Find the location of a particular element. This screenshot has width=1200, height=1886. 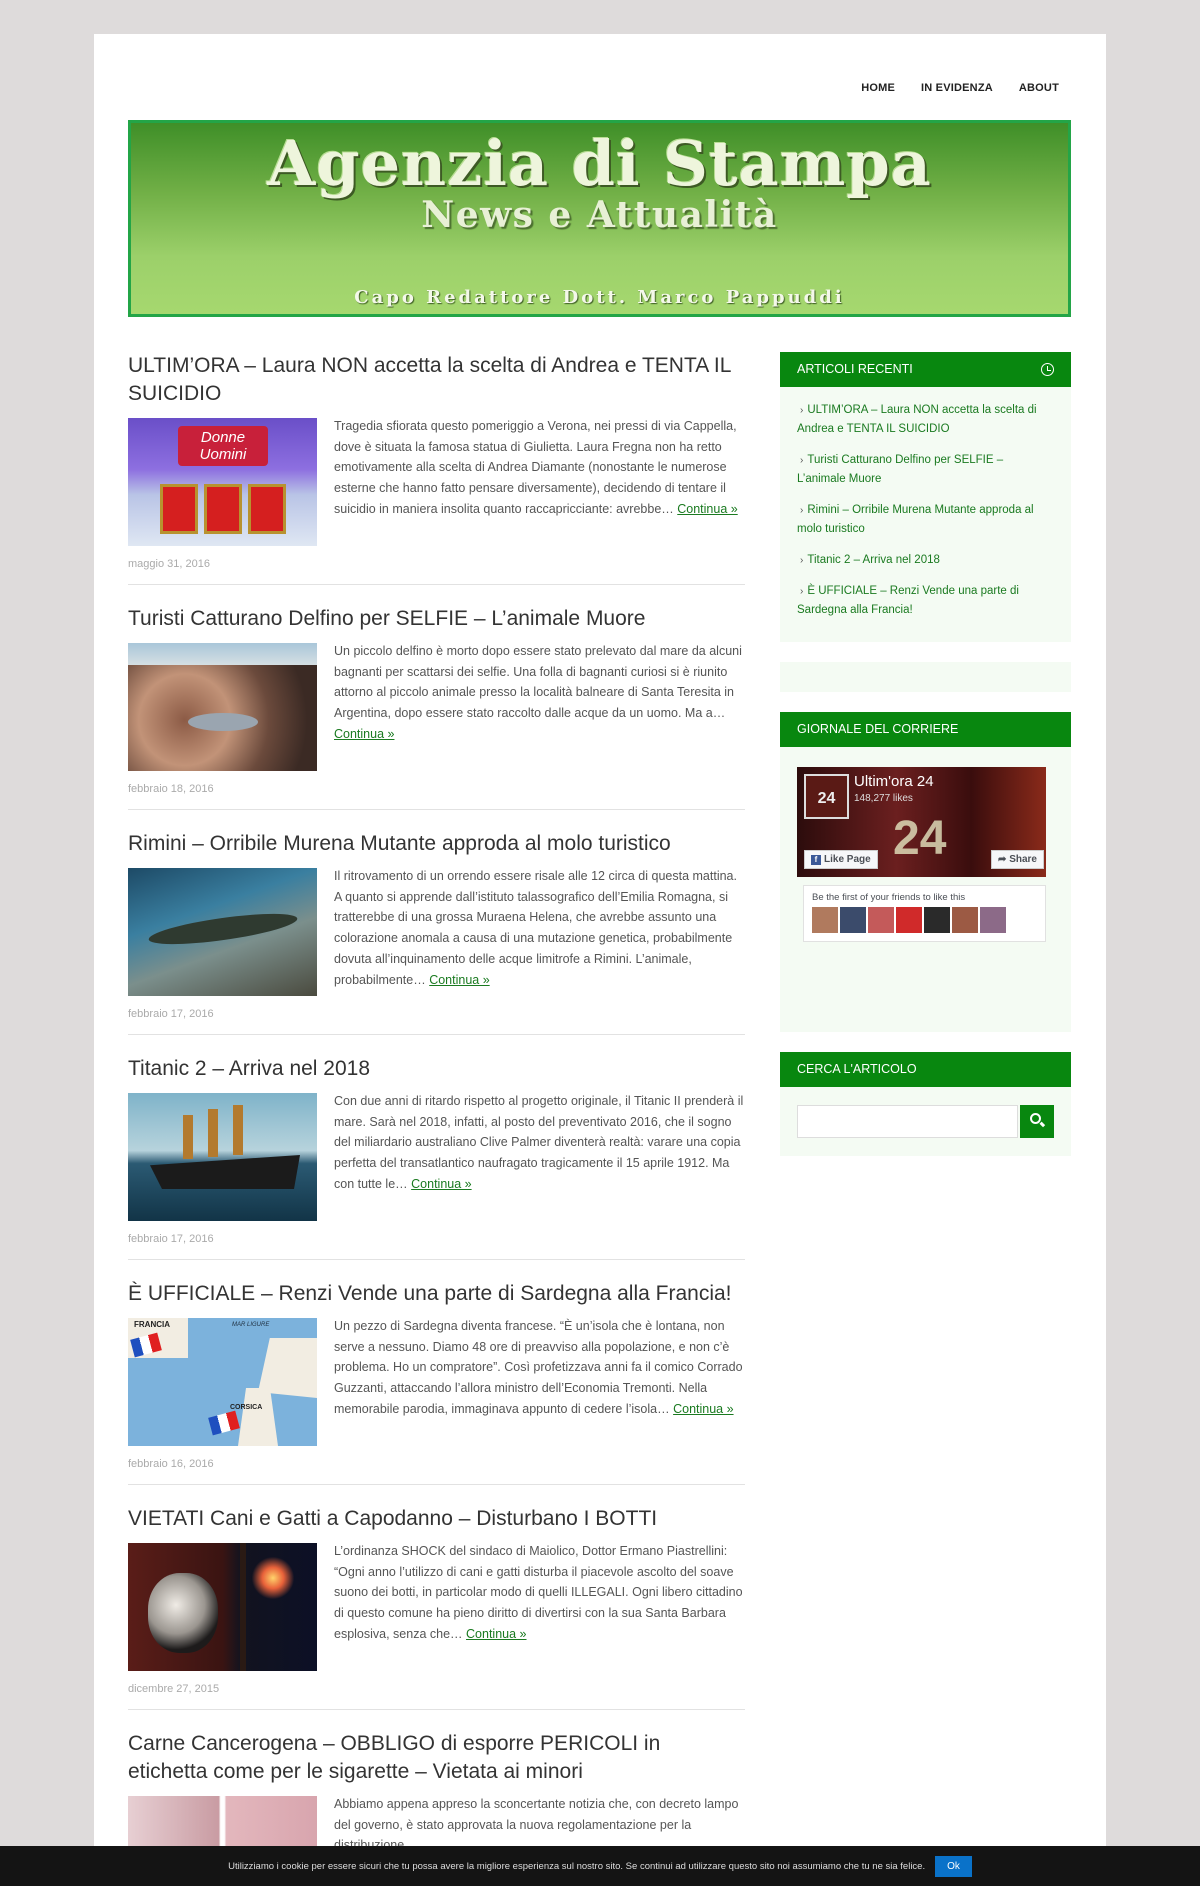

post-title: Titanic 2 – Arriva nel 2018 is located at coordinates (436, 1069).